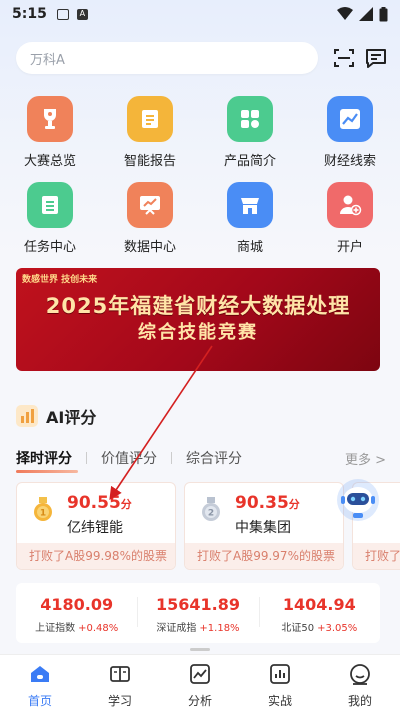 This screenshot has width=400, height=711. I want to click on grid-item-clues: 财经线索, so click(350, 132).